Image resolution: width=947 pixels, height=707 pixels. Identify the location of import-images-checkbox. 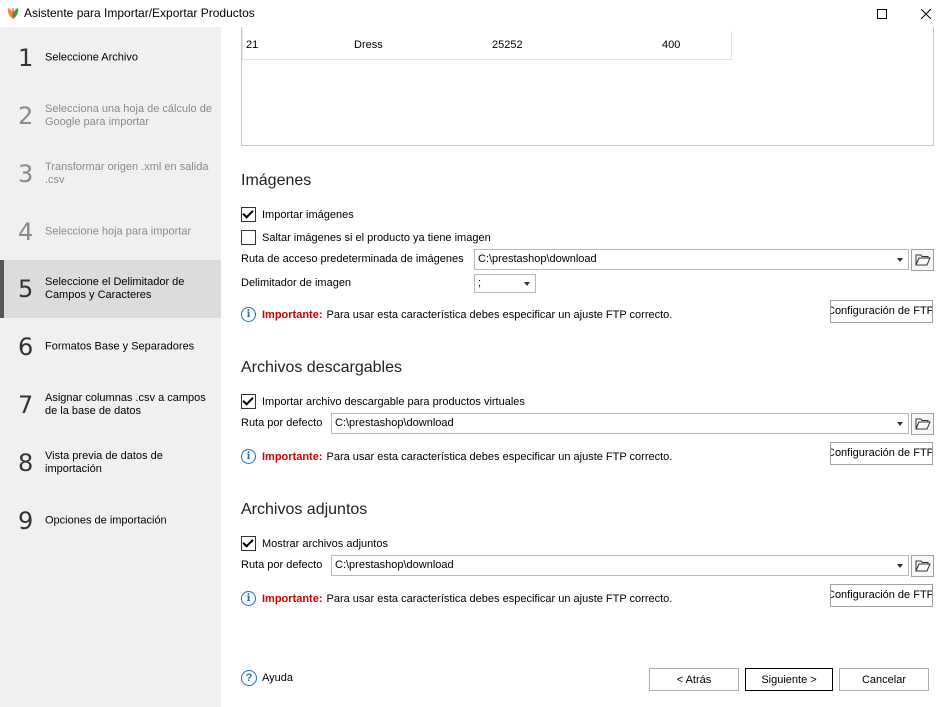
(248, 214).